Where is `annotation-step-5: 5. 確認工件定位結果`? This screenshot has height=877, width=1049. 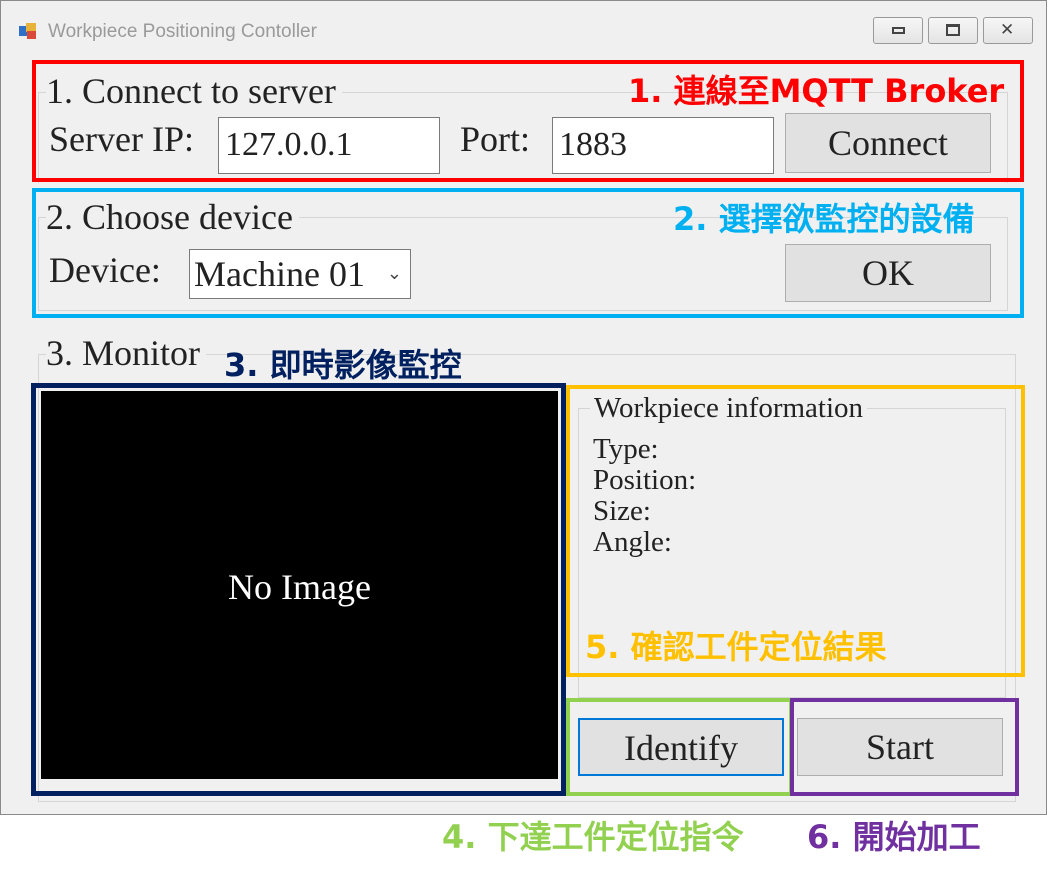
annotation-step-5: 5. 確認工件定位結果 is located at coordinates (736, 647).